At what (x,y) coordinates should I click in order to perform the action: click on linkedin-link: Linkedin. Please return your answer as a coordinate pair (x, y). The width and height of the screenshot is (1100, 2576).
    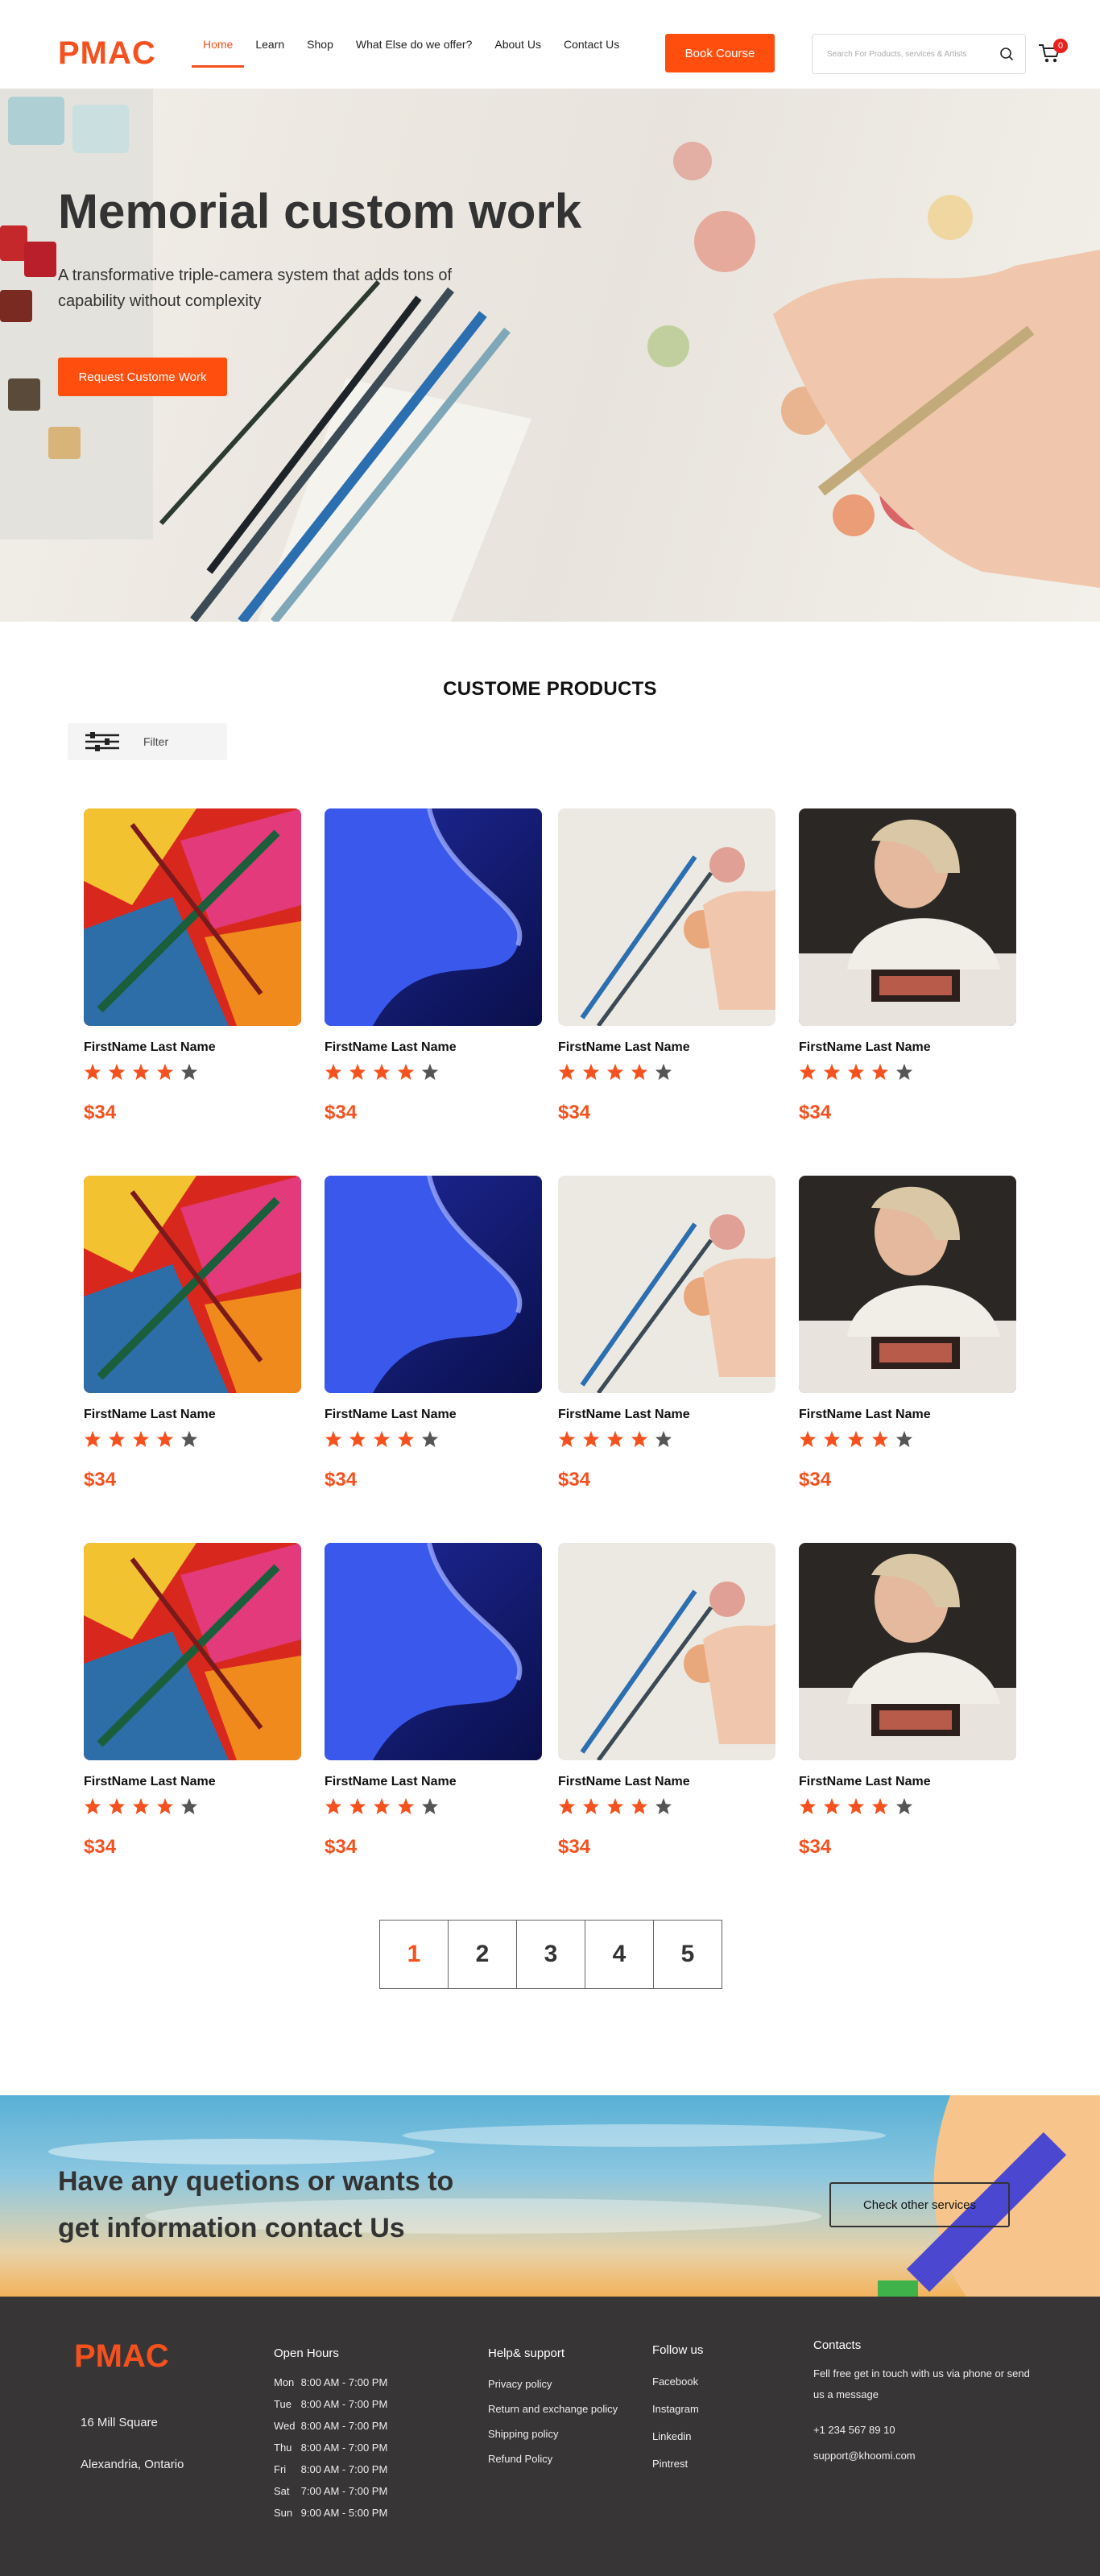
    Looking at the image, I should click on (677, 2436).